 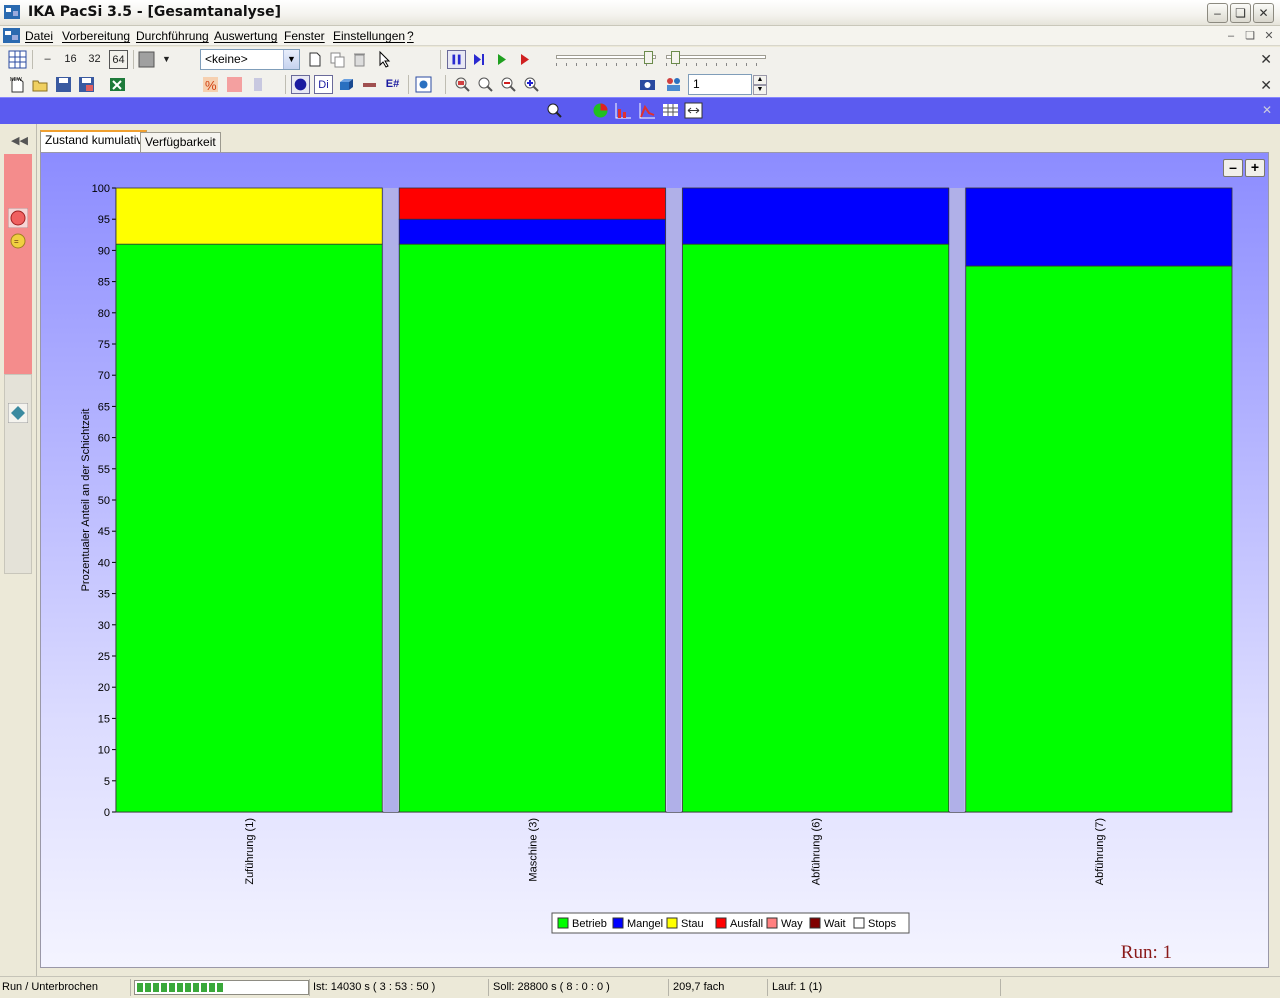 I want to click on diamond-icon, so click(x=18, y=413).